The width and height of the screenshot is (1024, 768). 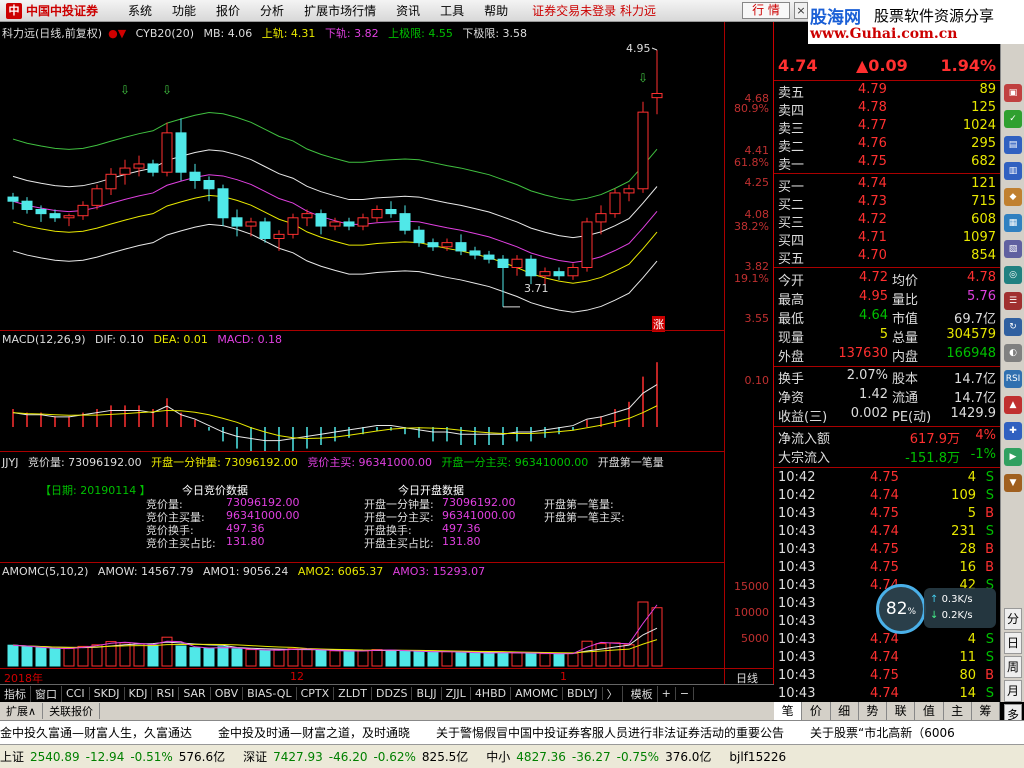 What do you see at coordinates (195, 693) in the screenshot?
I see `indicator-tab: SAR` at bounding box center [195, 693].